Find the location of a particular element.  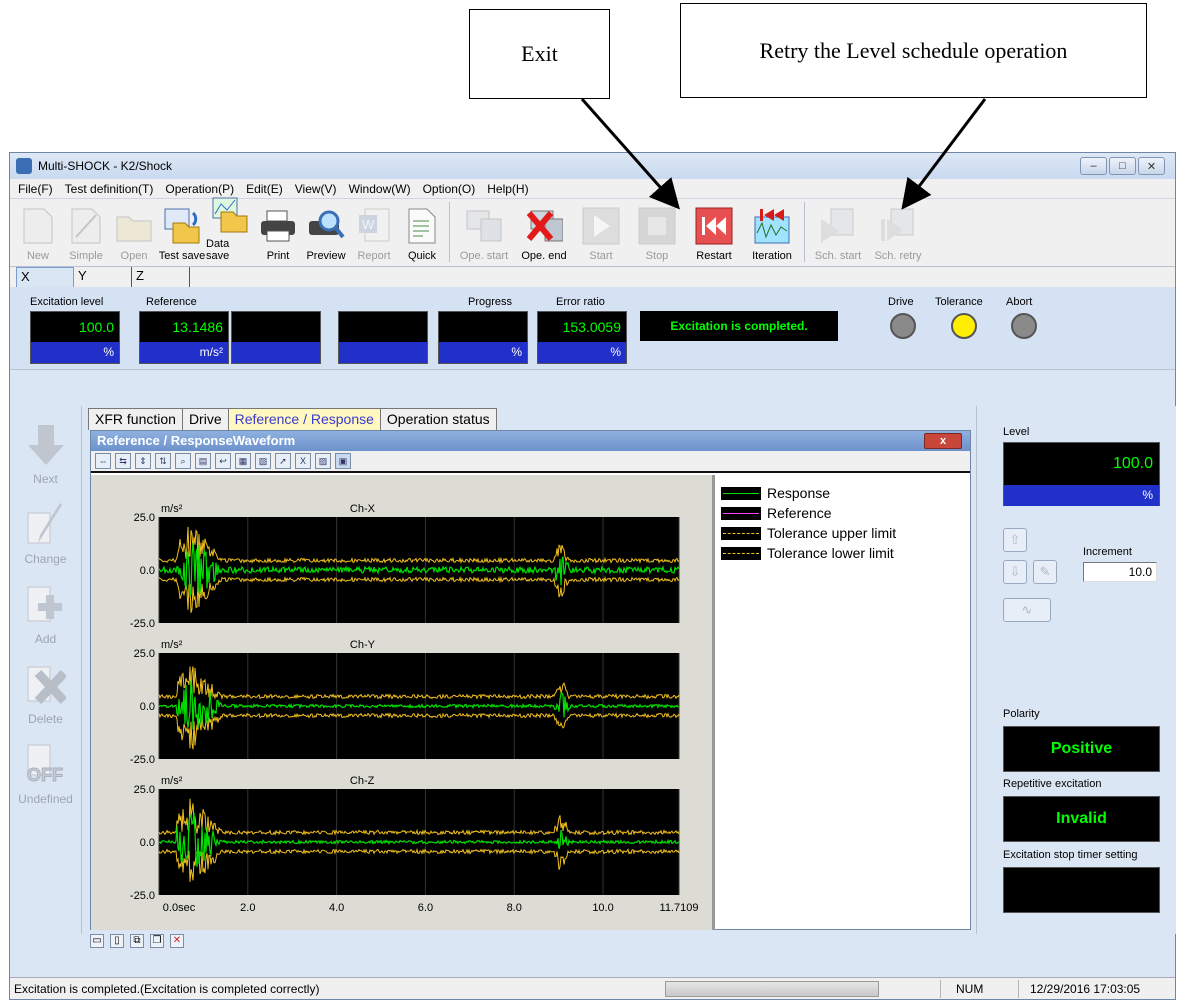

y-tick-label: -25.0 is located at coordinates (142, 760).